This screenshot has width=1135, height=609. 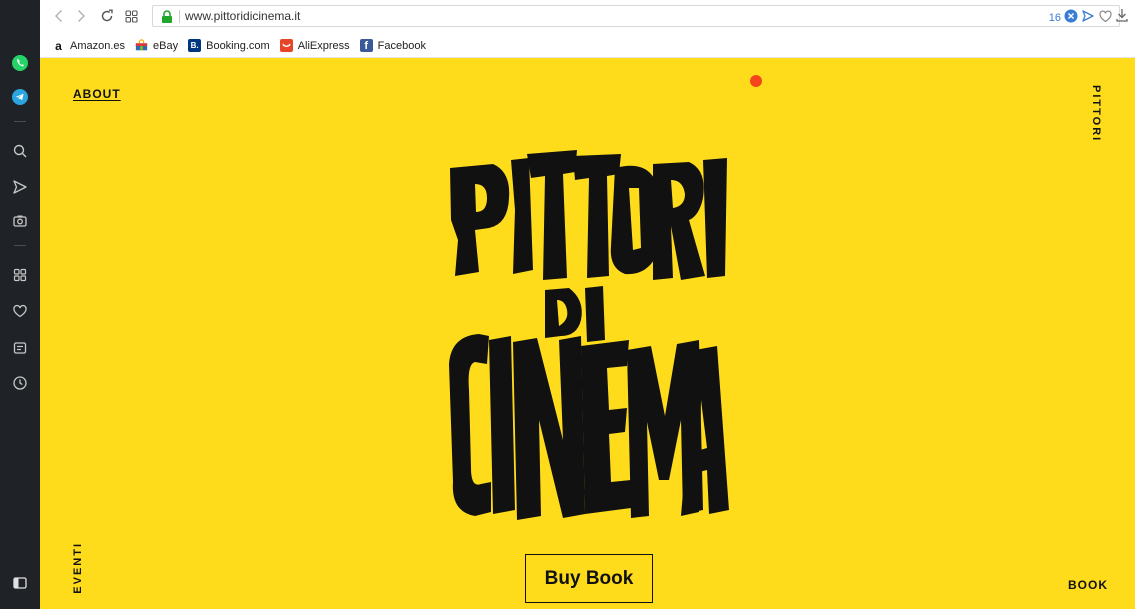 I want to click on address-bar-actions: 16, so click(x=1081, y=17).